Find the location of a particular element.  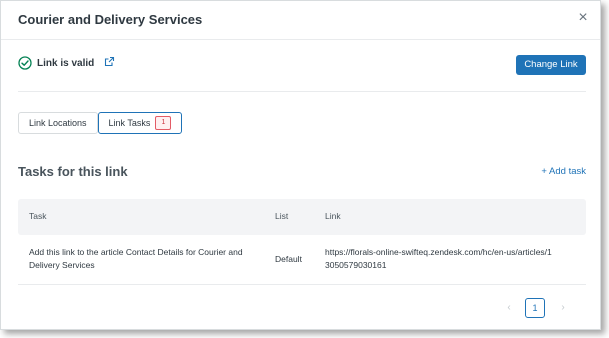

tab-link-locations: Link Locations is located at coordinates (58, 123).